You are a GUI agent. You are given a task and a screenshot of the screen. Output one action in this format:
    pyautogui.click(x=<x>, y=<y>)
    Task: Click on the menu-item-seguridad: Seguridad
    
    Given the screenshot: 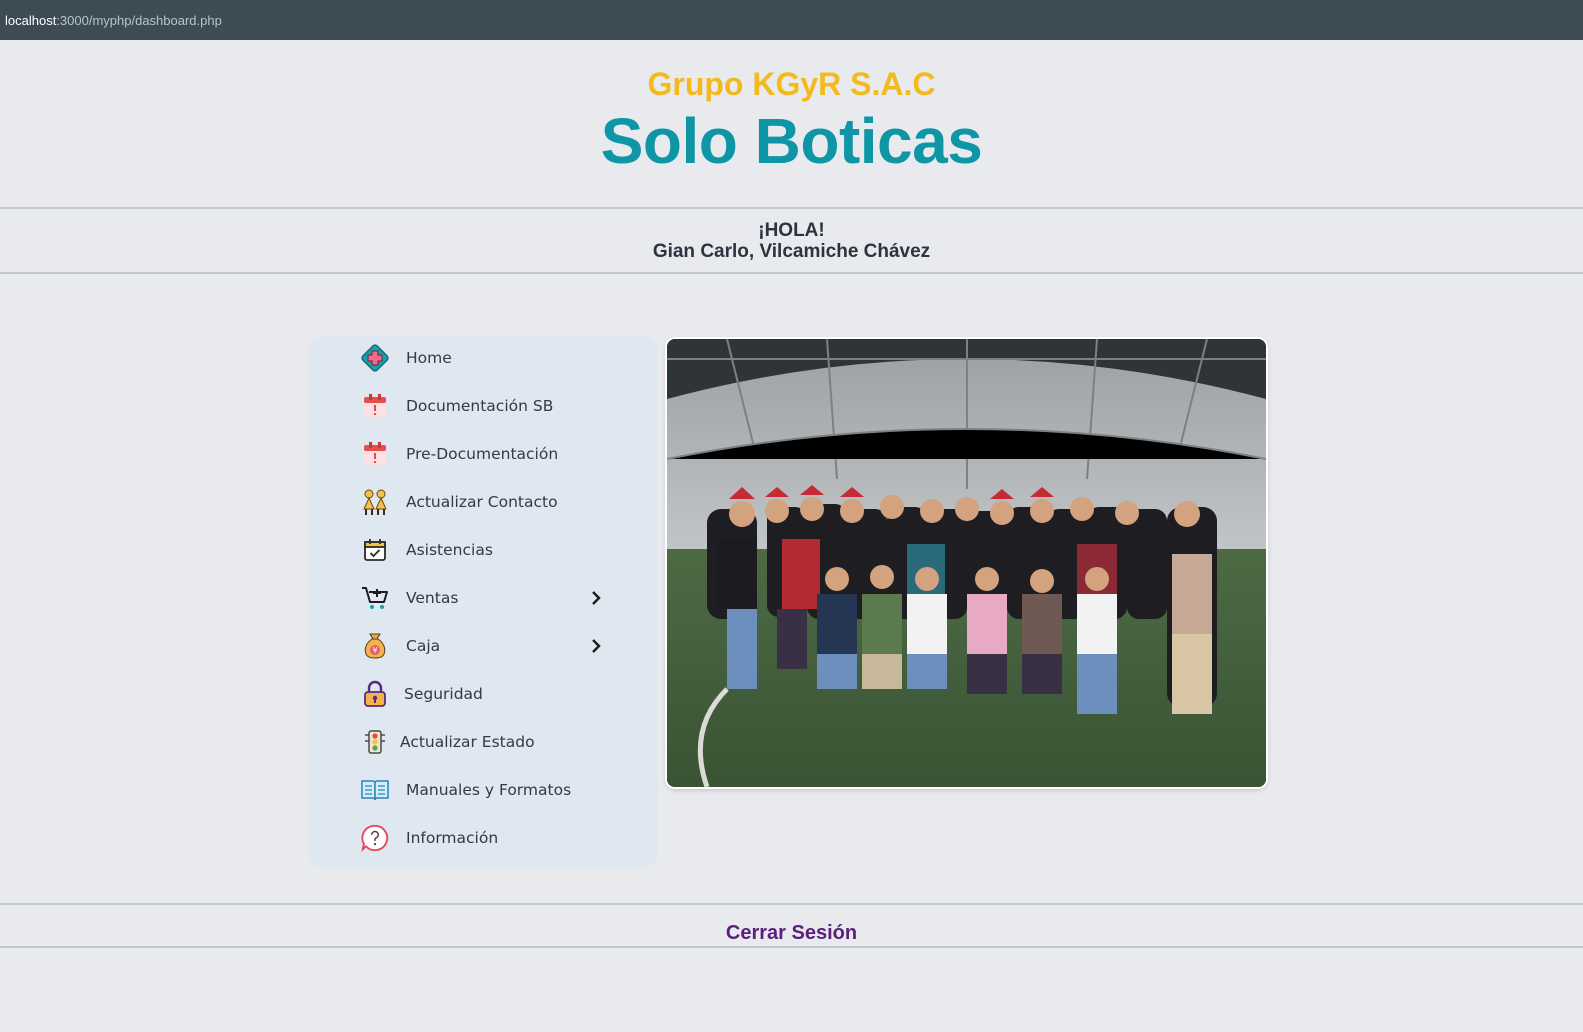 What is the action you would take?
    pyautogui.click(x=483, y=694)
    